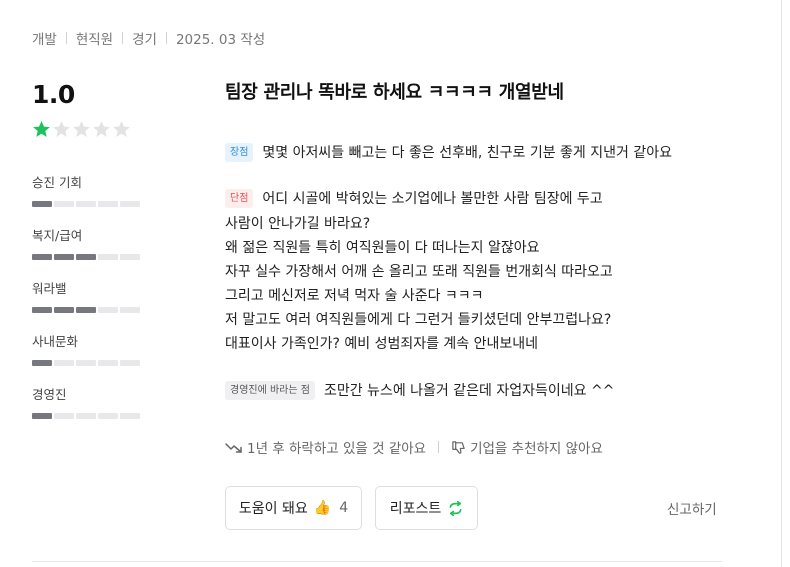 Image resolution: width=790 pixels, height=567 pixels. Describe the element at coordinates (322, 508) in the screenshot. I see `thumbs-up-icon: 👍` at that location.